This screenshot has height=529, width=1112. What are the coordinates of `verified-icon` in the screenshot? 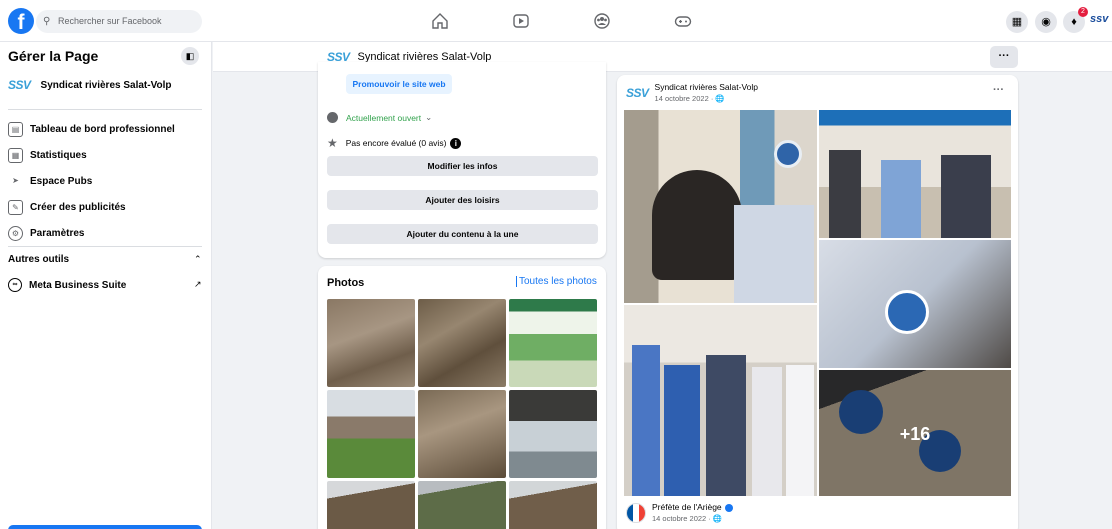 It's located at (728, 507).